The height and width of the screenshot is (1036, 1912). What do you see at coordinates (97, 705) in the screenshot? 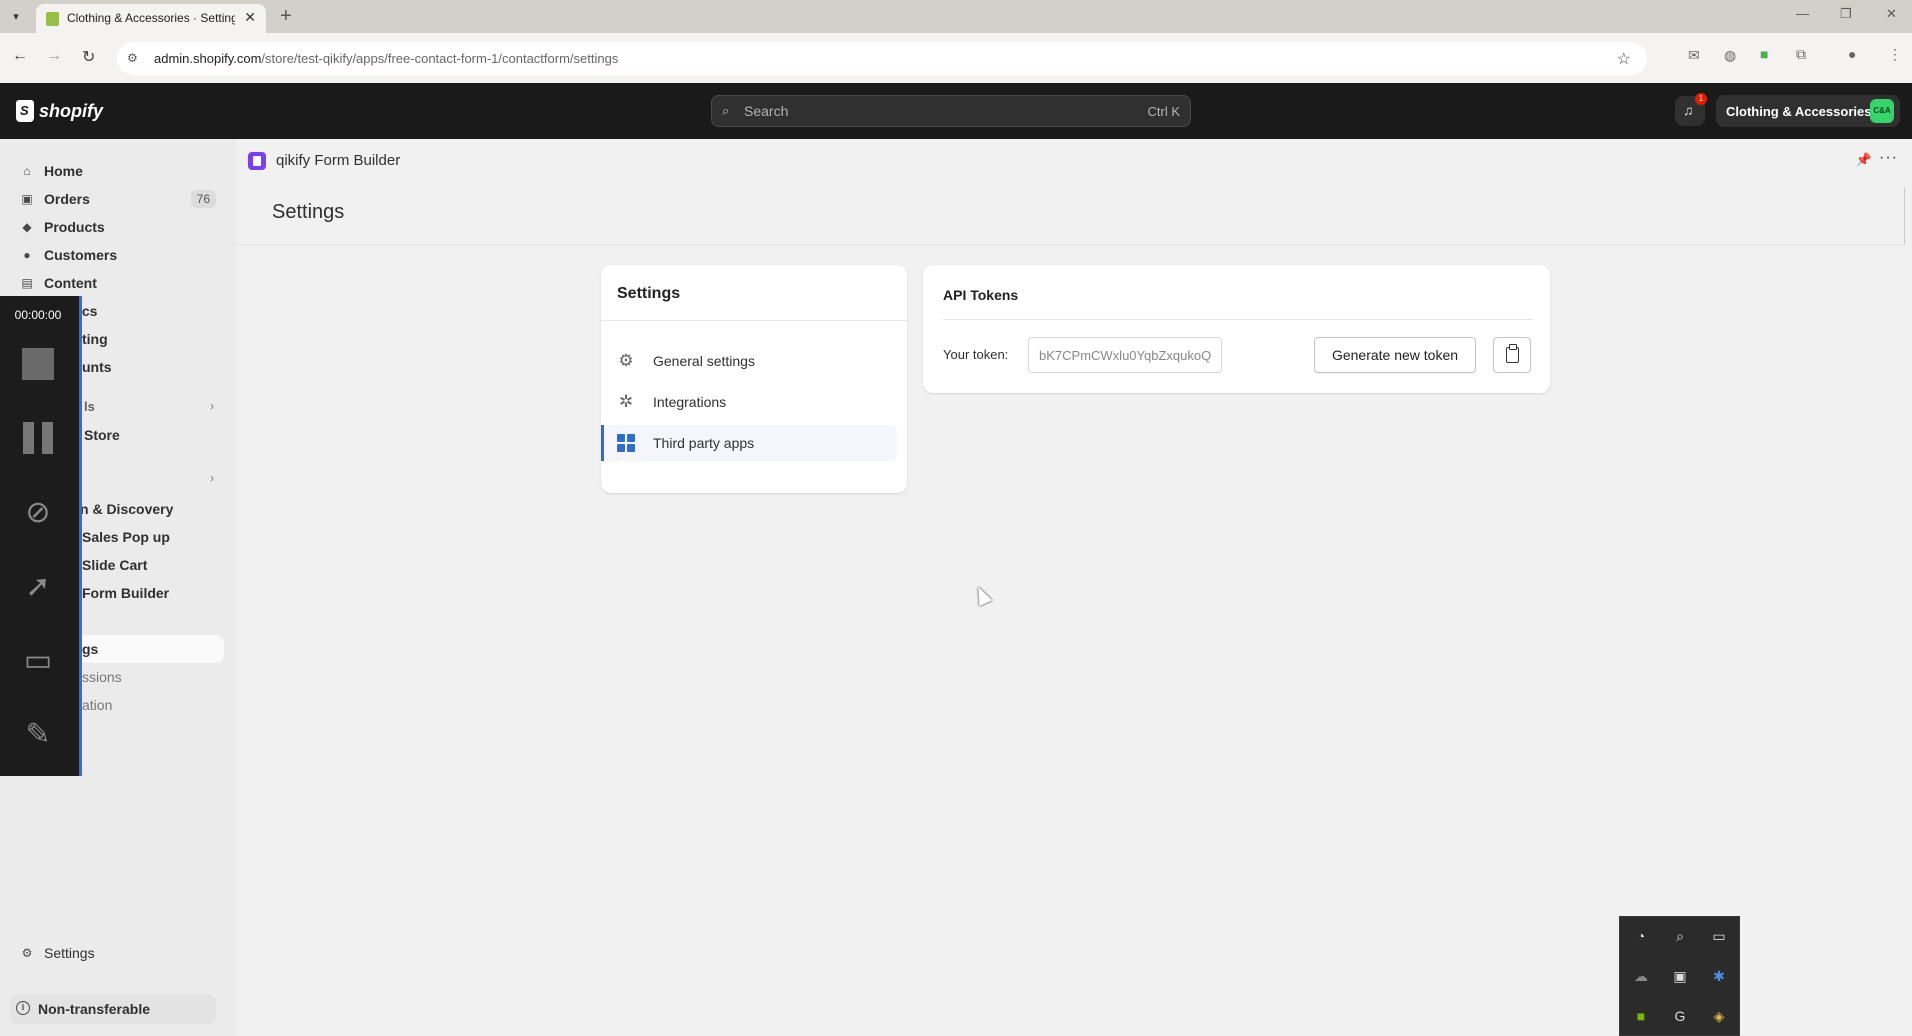
I see `sidebar-item-label: ation` at bounding box center [97, 705].